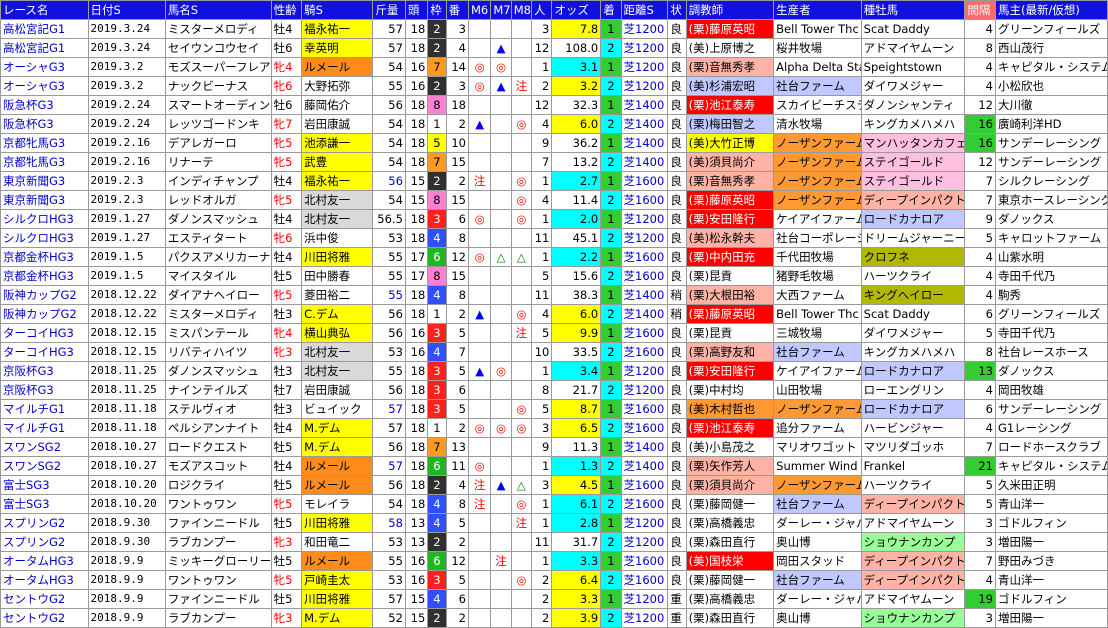 The height and width of the screenshot is (628, 1108). Describe the element at coordinates (286, 542) in the screenshot. I see `table-cell: 牝3` at that location.